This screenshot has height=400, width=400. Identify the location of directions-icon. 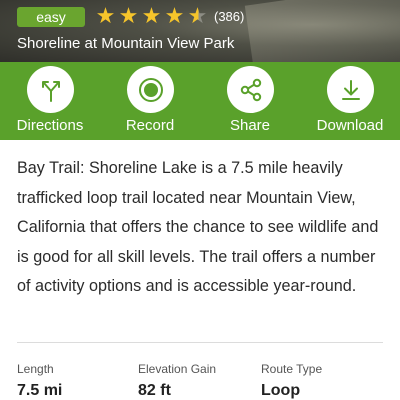
(50, 89).